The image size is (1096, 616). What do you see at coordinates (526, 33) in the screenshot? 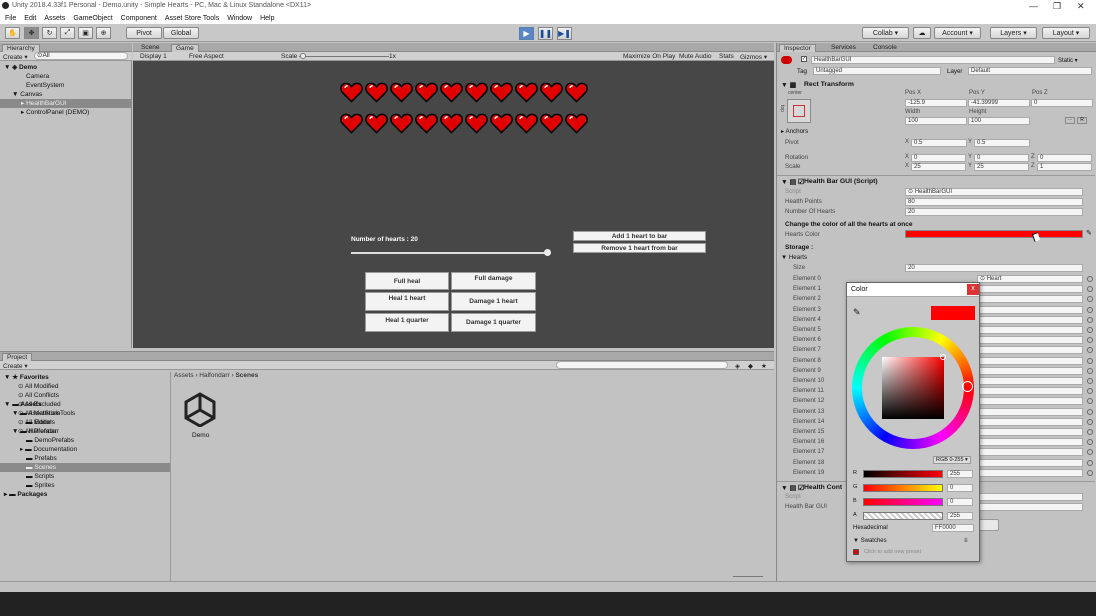
I see `play-button: ▶` at bounding box center [526, 33].